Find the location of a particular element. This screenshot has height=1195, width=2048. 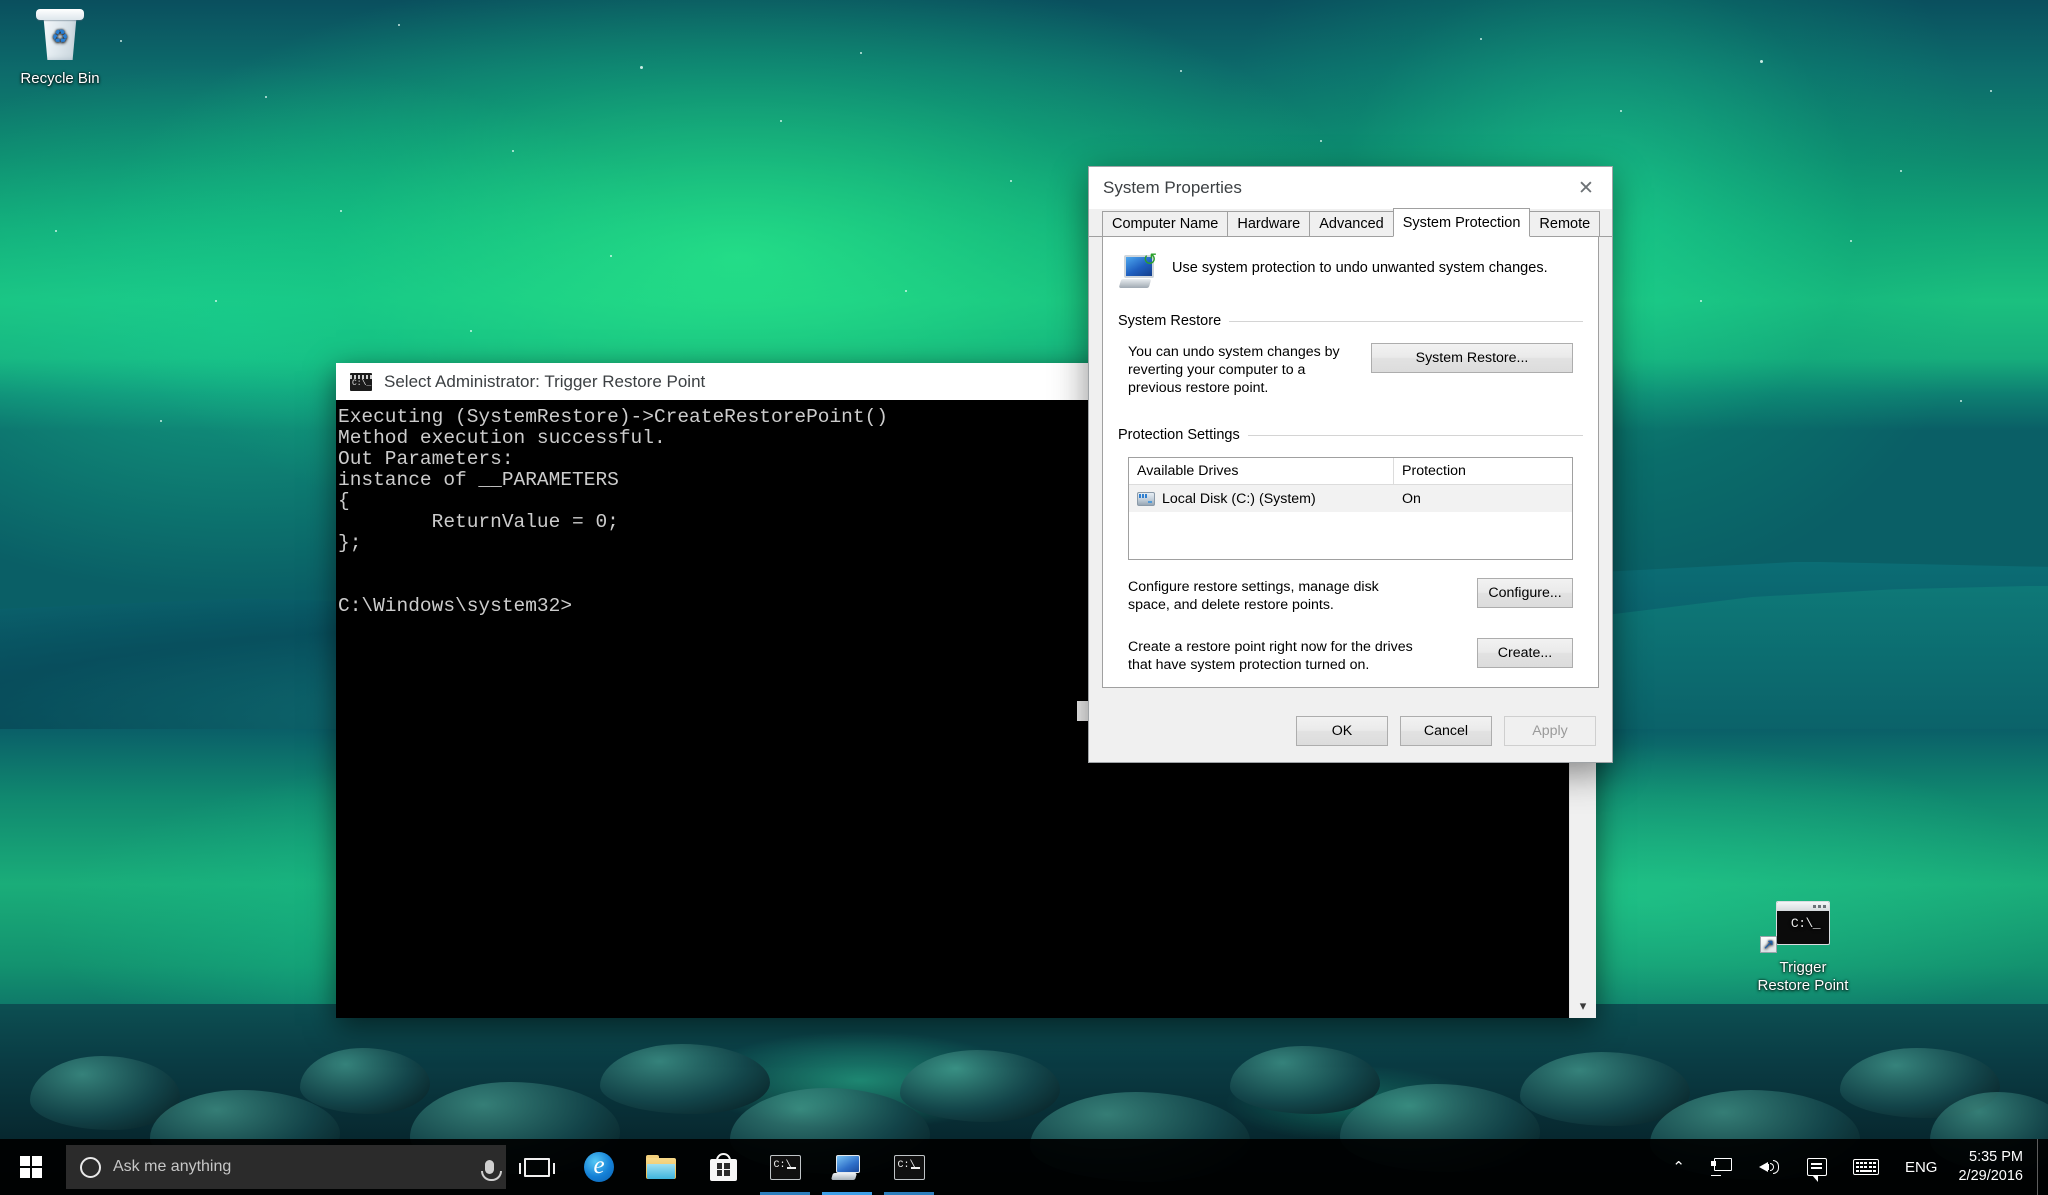

desktop-icon-recycle-bin: ♻ Recycle Bin is located at coordinates (60, 48).